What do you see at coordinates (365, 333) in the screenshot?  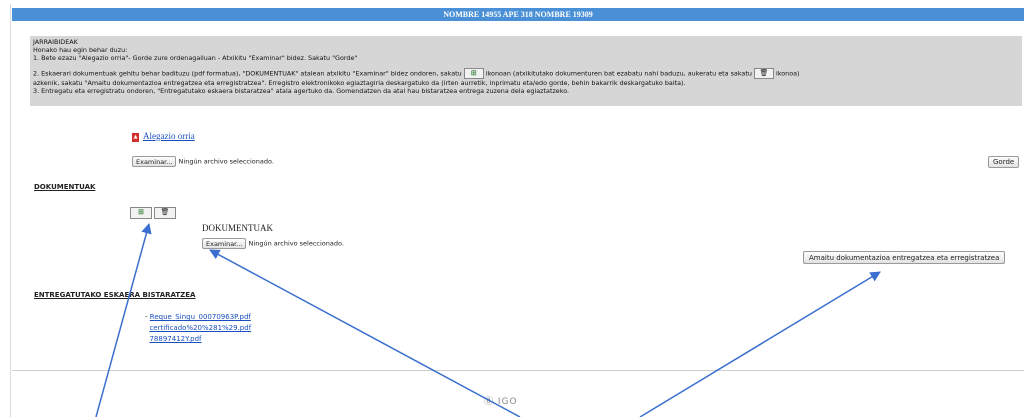 I see `arrow-to-examinar-button` at bounding box center [365, 333].